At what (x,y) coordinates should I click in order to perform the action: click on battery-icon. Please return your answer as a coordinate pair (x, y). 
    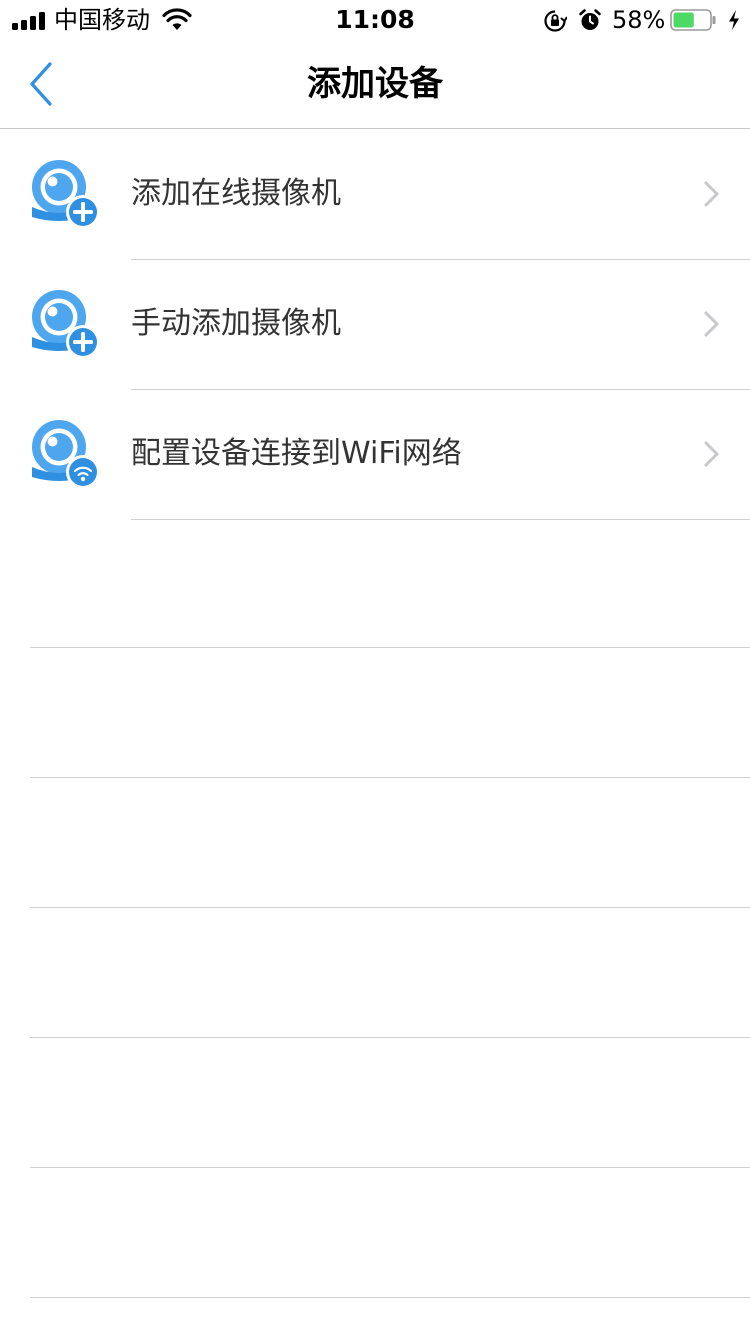
    Looking at the image, I should click on (693, 20).